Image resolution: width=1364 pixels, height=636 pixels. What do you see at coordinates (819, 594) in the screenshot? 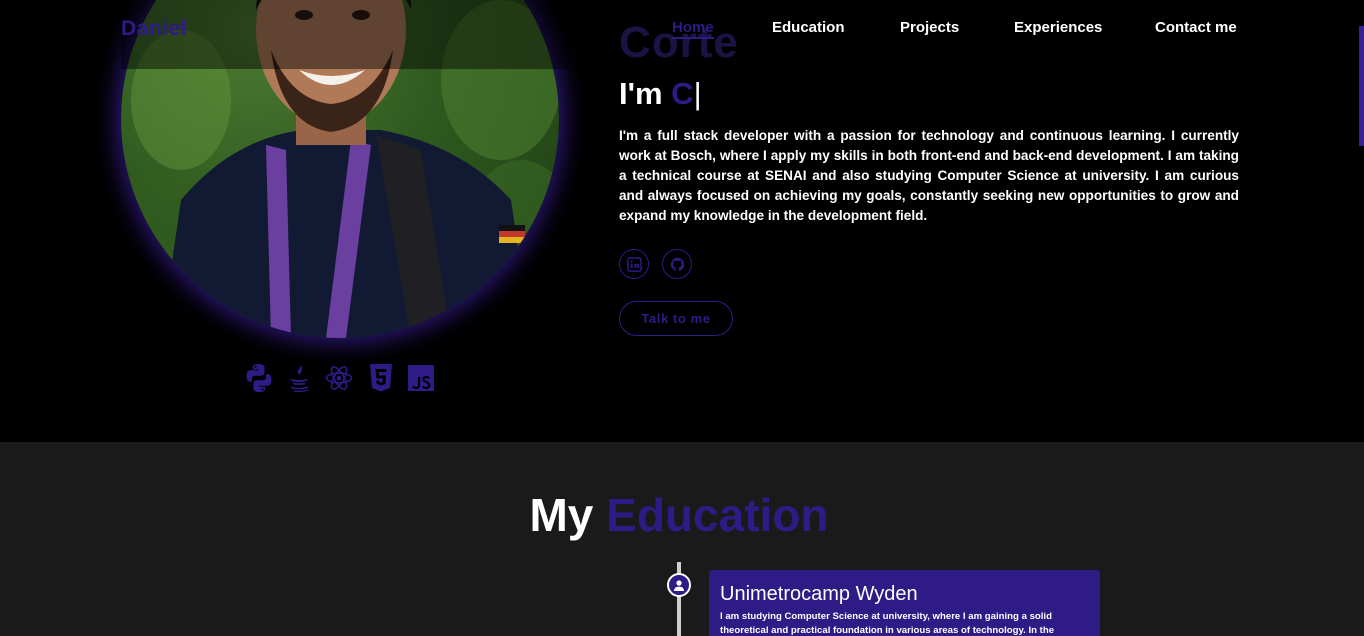
I see `education-card-title: Unimetrocamp Wyden` at bounding box center [819, 594].